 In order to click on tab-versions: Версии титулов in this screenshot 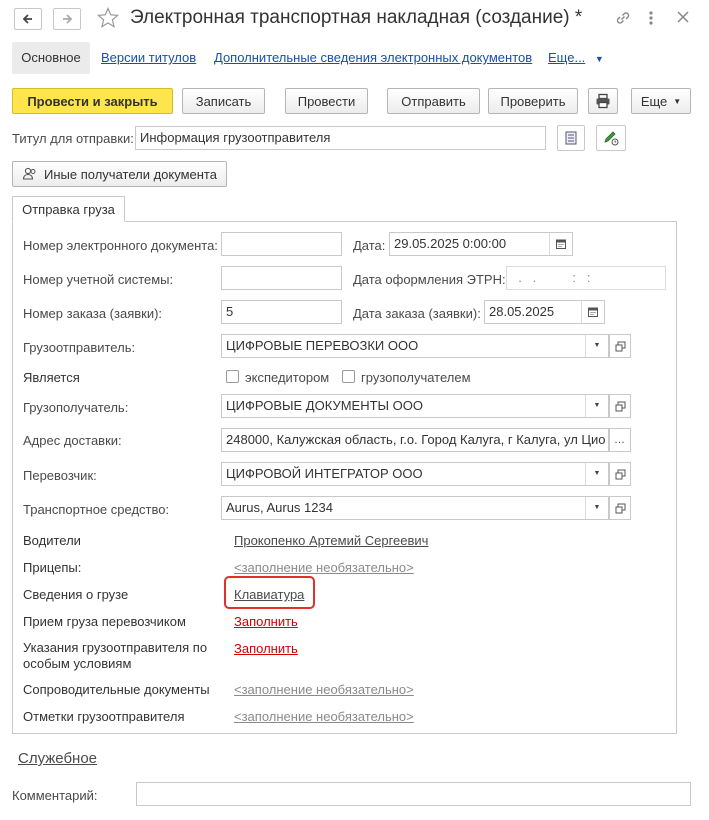, I will do `click(148, 58)`.